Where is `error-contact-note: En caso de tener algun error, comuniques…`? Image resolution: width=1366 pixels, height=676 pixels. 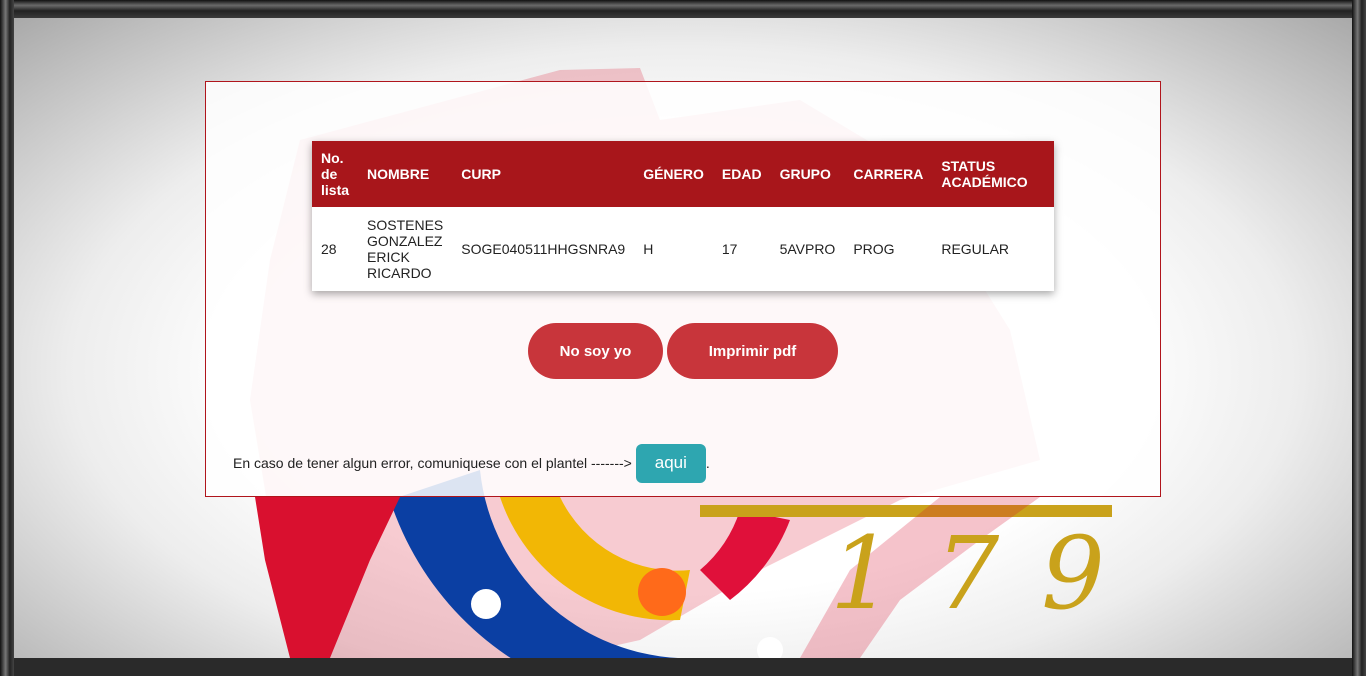 error-contact-note: En caso de tener algun error, comuniques… is located at coordinates (471, 463).